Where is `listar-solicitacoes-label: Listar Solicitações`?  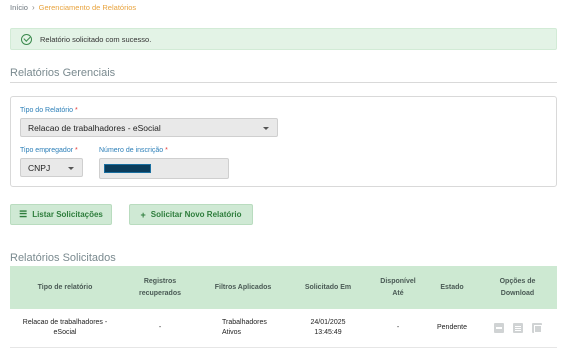
listar-solicitacoes-label: Listar Solicitações is located at coordinates (67, 214).